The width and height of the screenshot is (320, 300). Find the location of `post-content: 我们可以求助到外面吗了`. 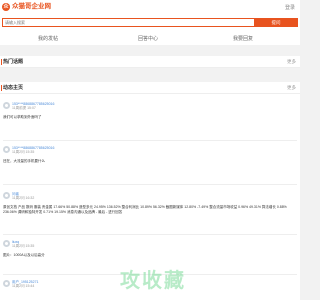

post-content: 我们可以求助到外面吗了 is located at coordinates (150, 117).